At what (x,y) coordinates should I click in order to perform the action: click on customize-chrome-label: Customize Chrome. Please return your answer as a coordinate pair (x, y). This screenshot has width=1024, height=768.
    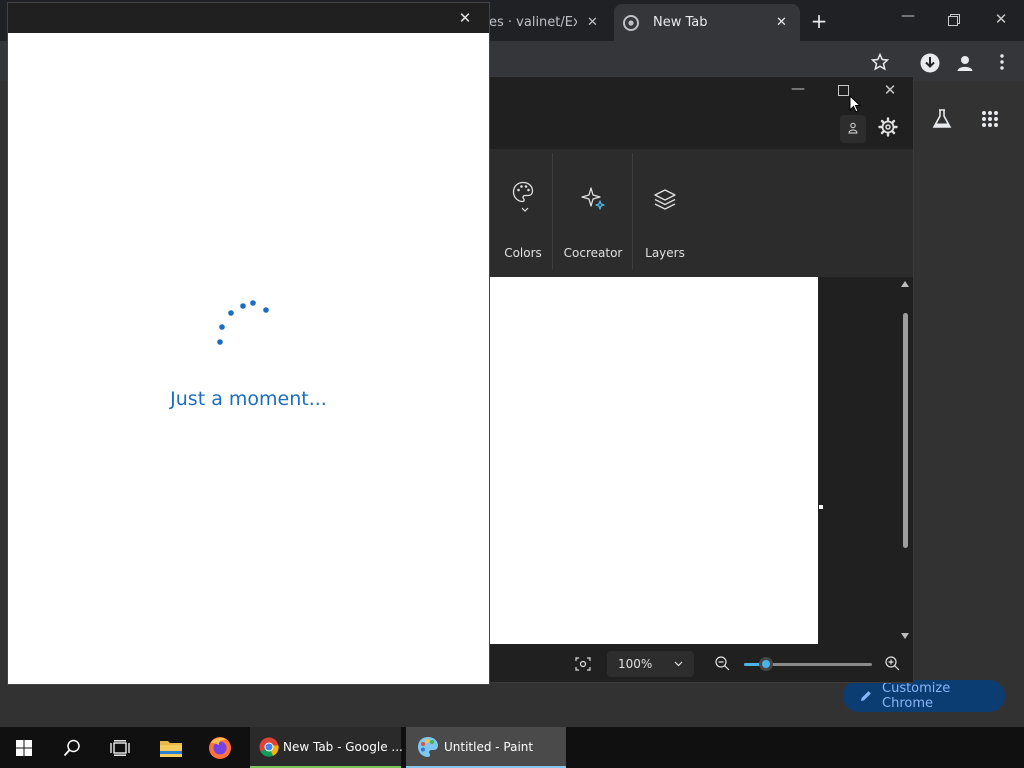
    Looking at the image, I should click on (916, 696).